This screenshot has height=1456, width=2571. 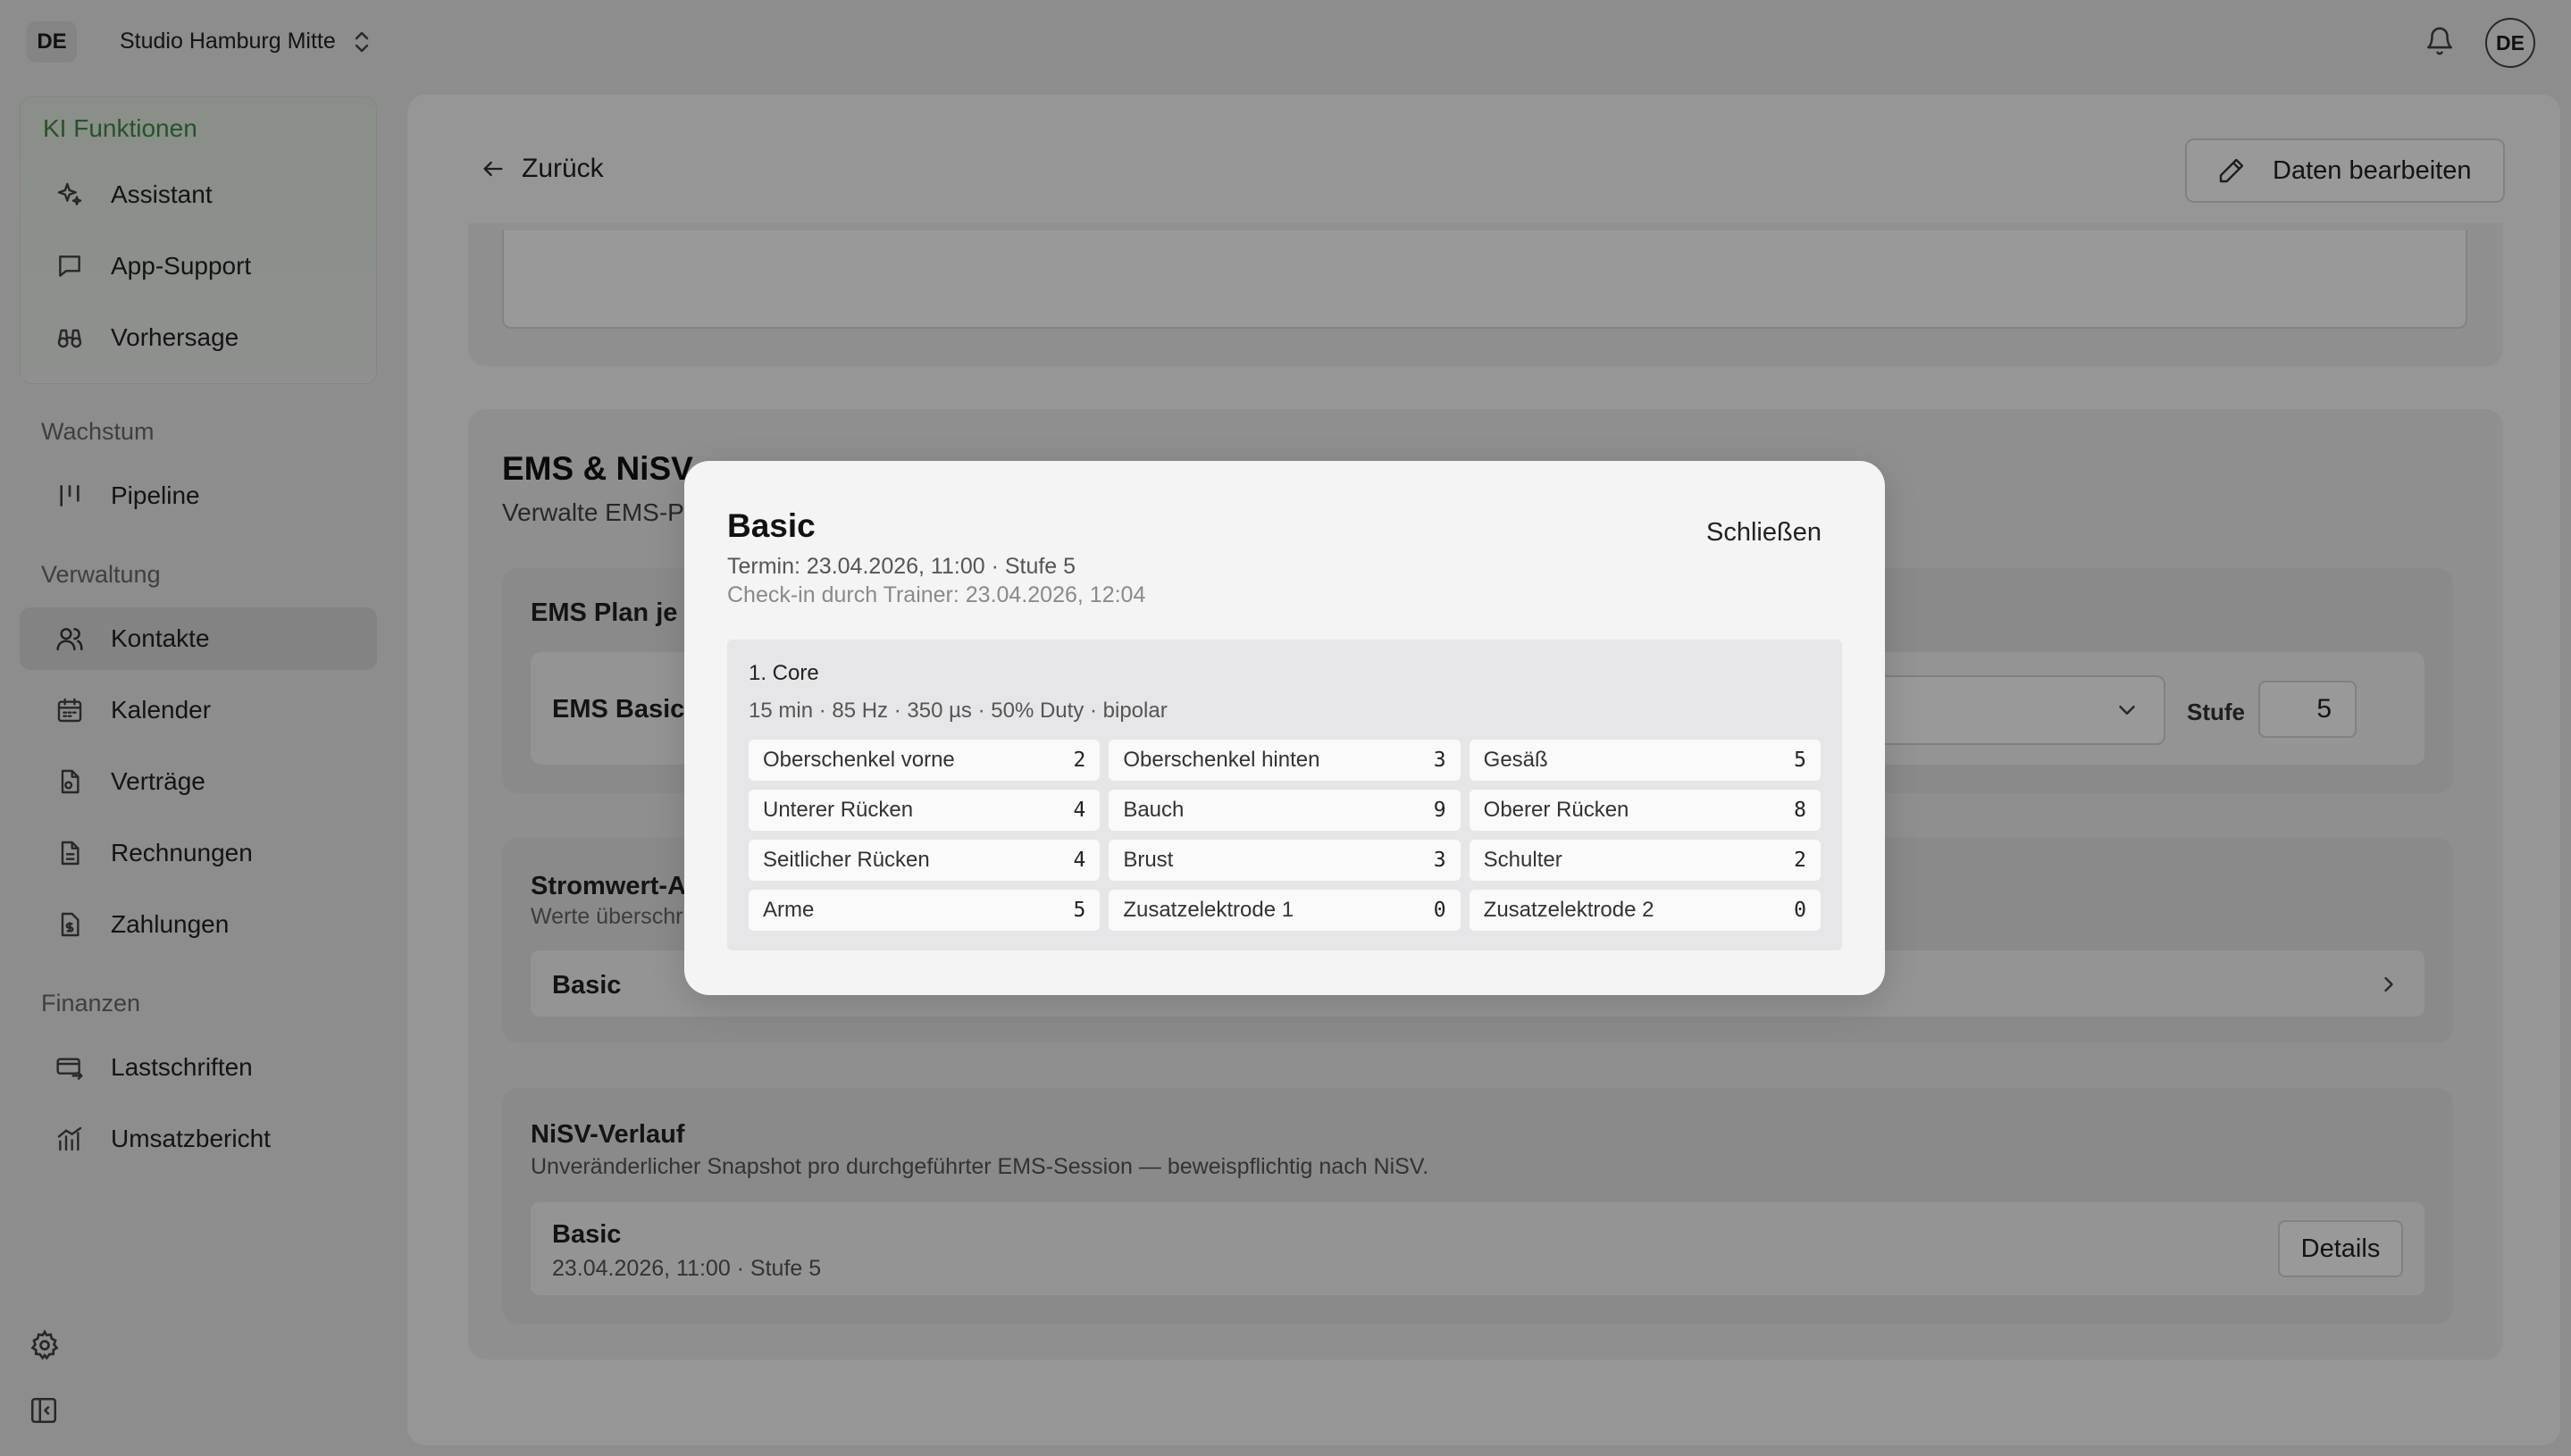 What do you see at coordinates (1763, 533) in the screenshot?
I see `close-button: Schließen` at bounding box center [1763, 533].